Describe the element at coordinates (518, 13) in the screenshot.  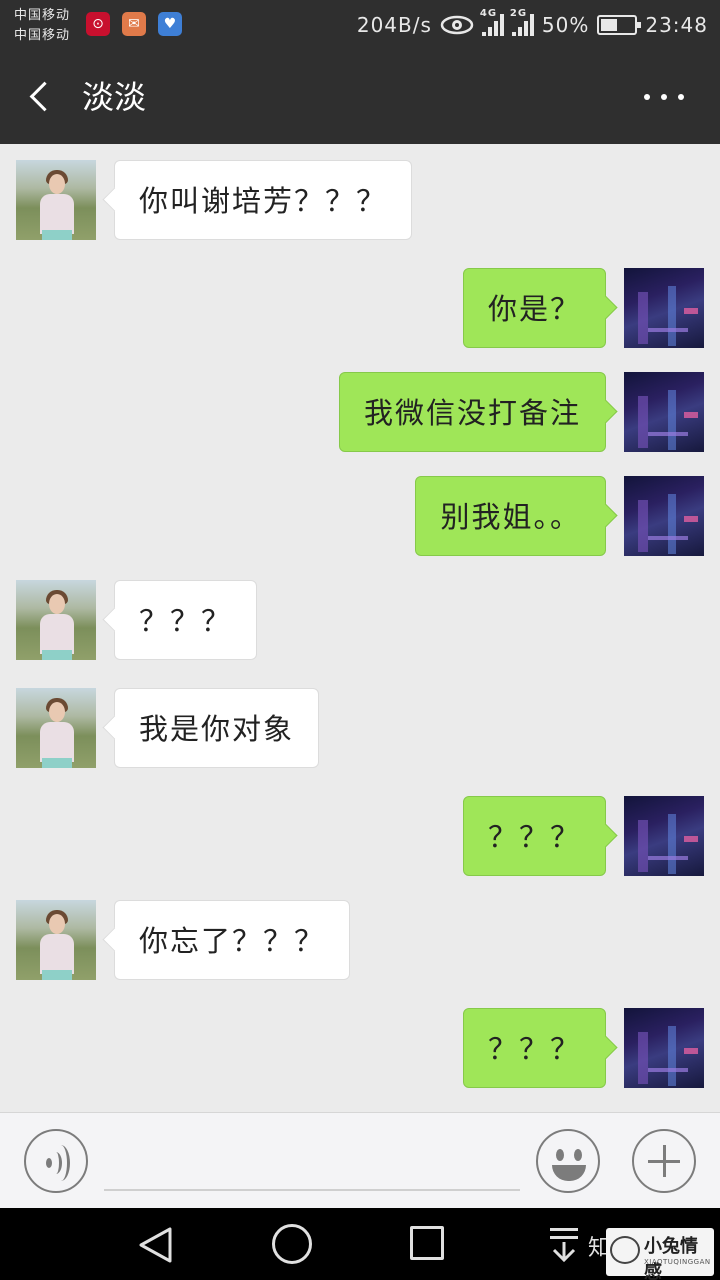
I see `network-type-2: 2G` at that location.